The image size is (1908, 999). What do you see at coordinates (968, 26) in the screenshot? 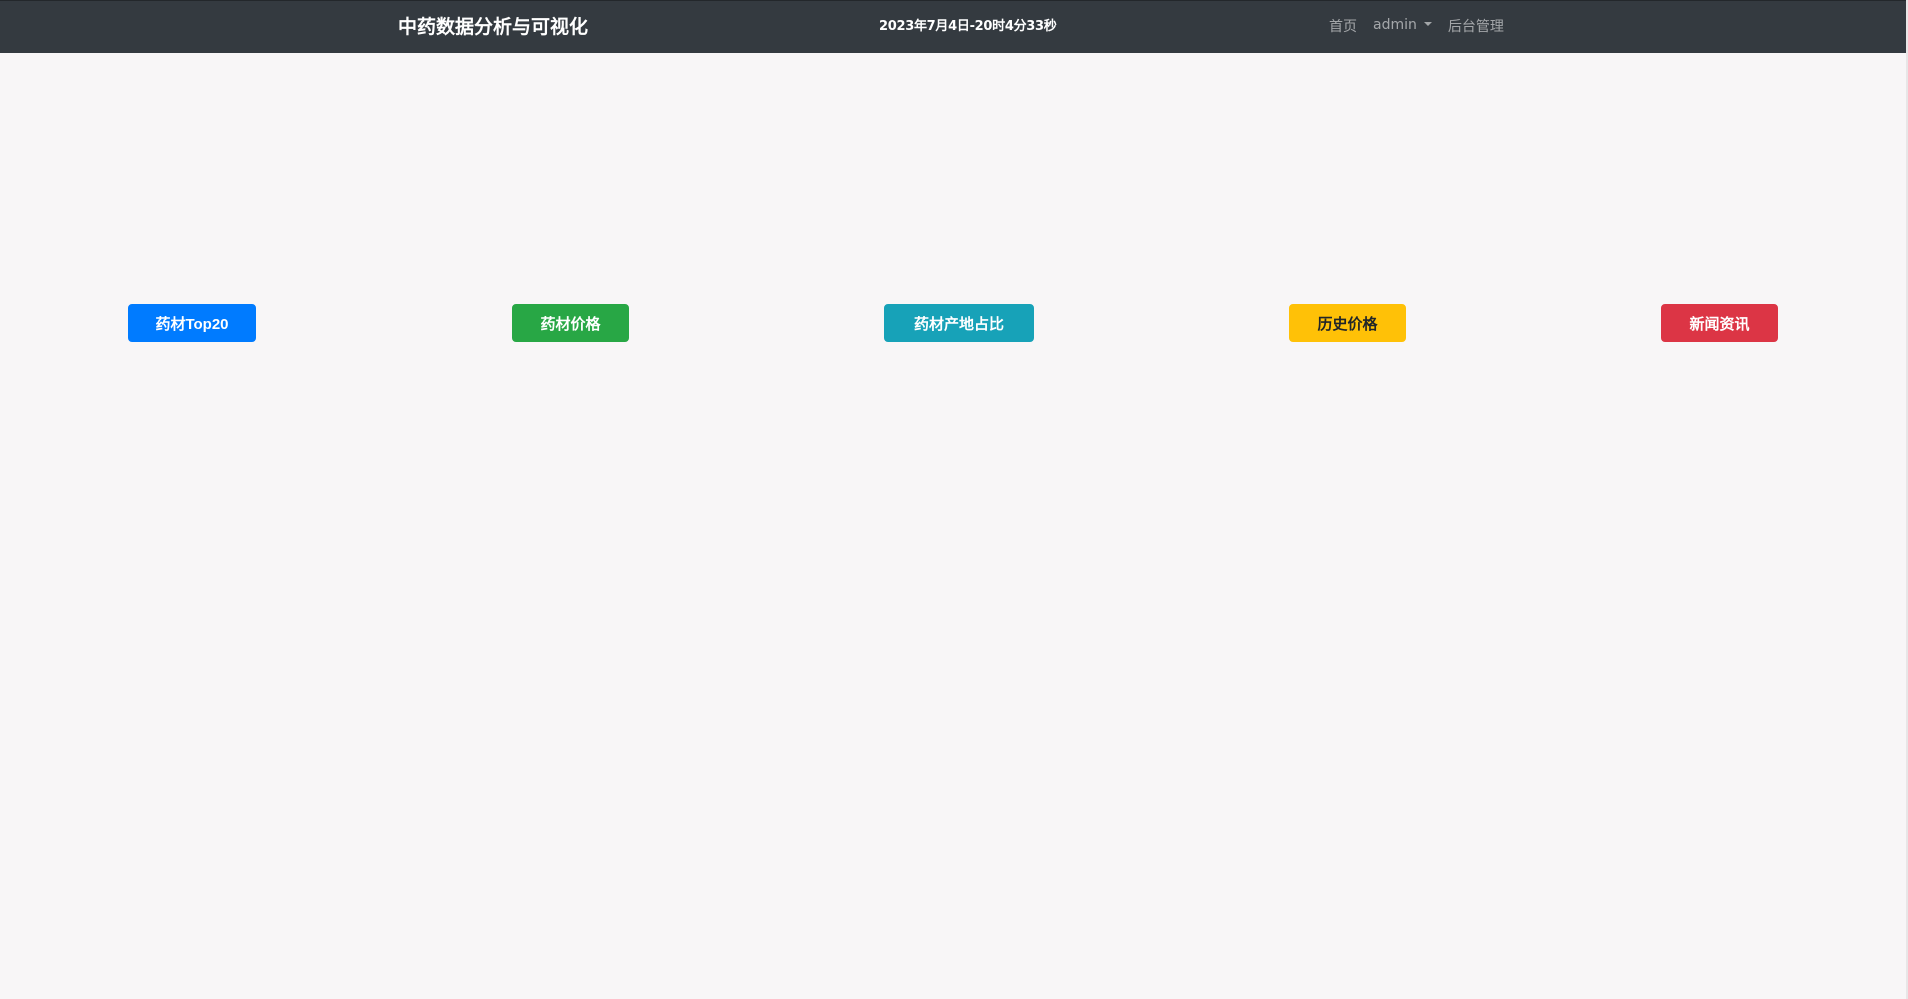
I see `current-datetime: 2023年7月4日-20时4分33秒` at bounding box center [968, 26].